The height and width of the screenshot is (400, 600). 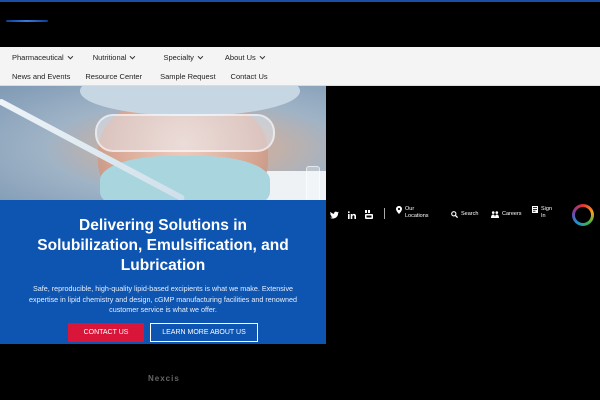 What do you see at coordinates (35, 76) in the screenshot?
I see `nav-item-news-and-events: News and Events` at bounding box center [35, 76].